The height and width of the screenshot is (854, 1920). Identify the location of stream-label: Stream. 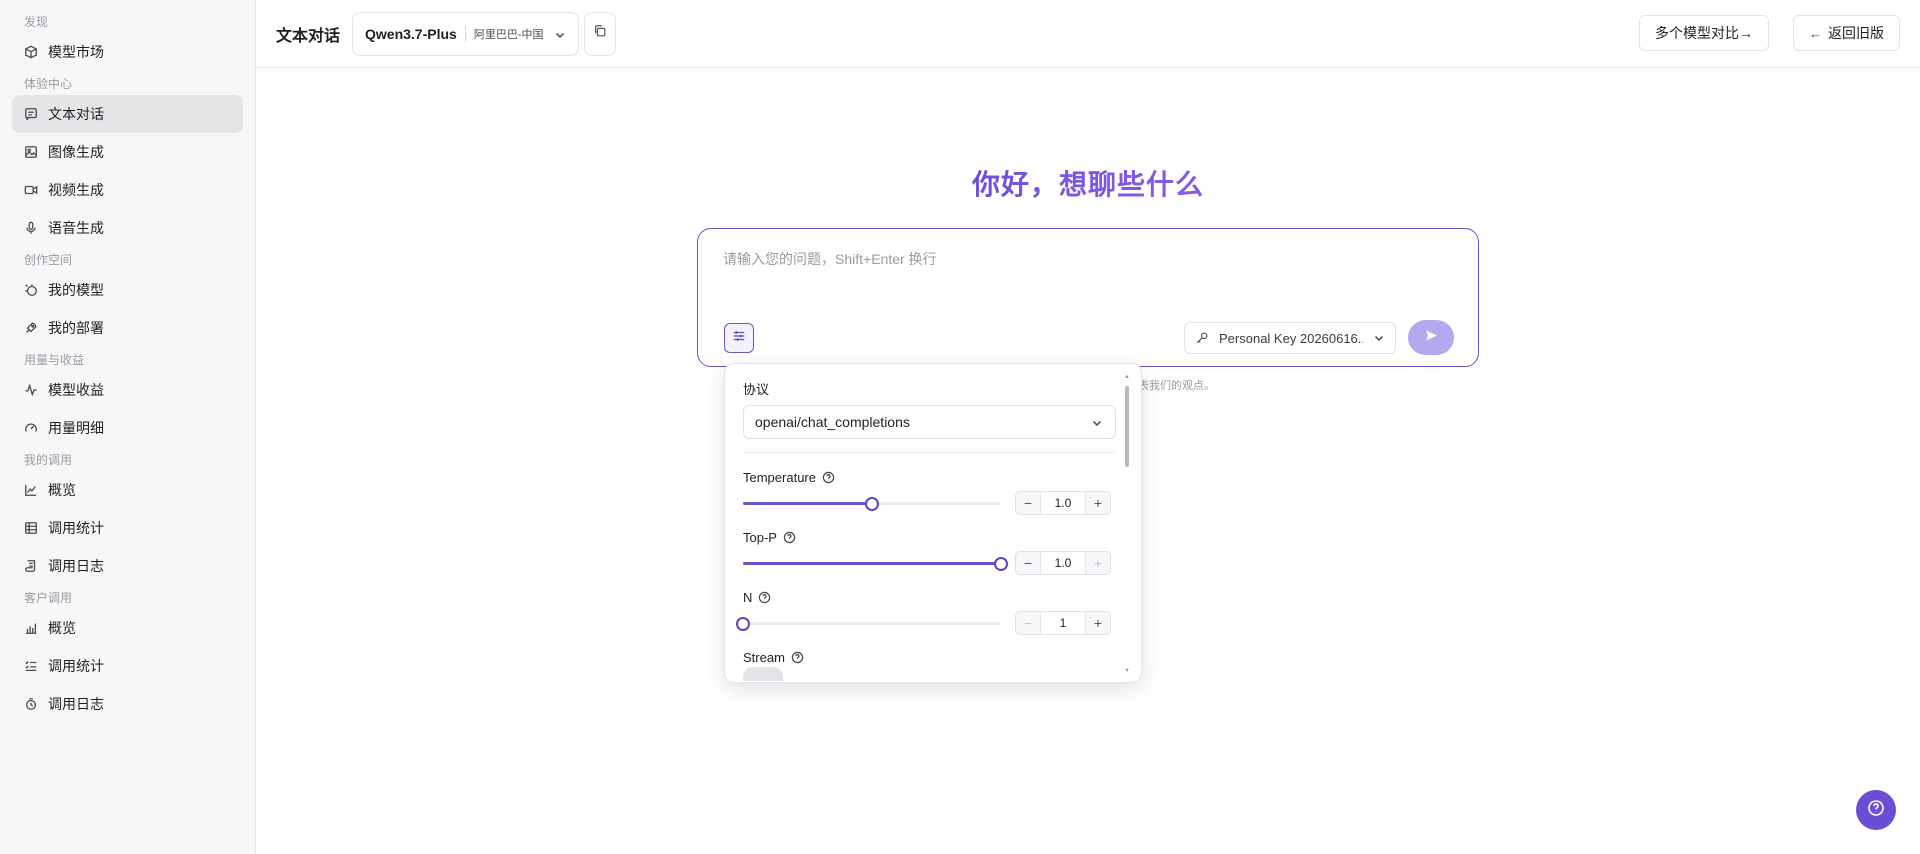
(764, 657).